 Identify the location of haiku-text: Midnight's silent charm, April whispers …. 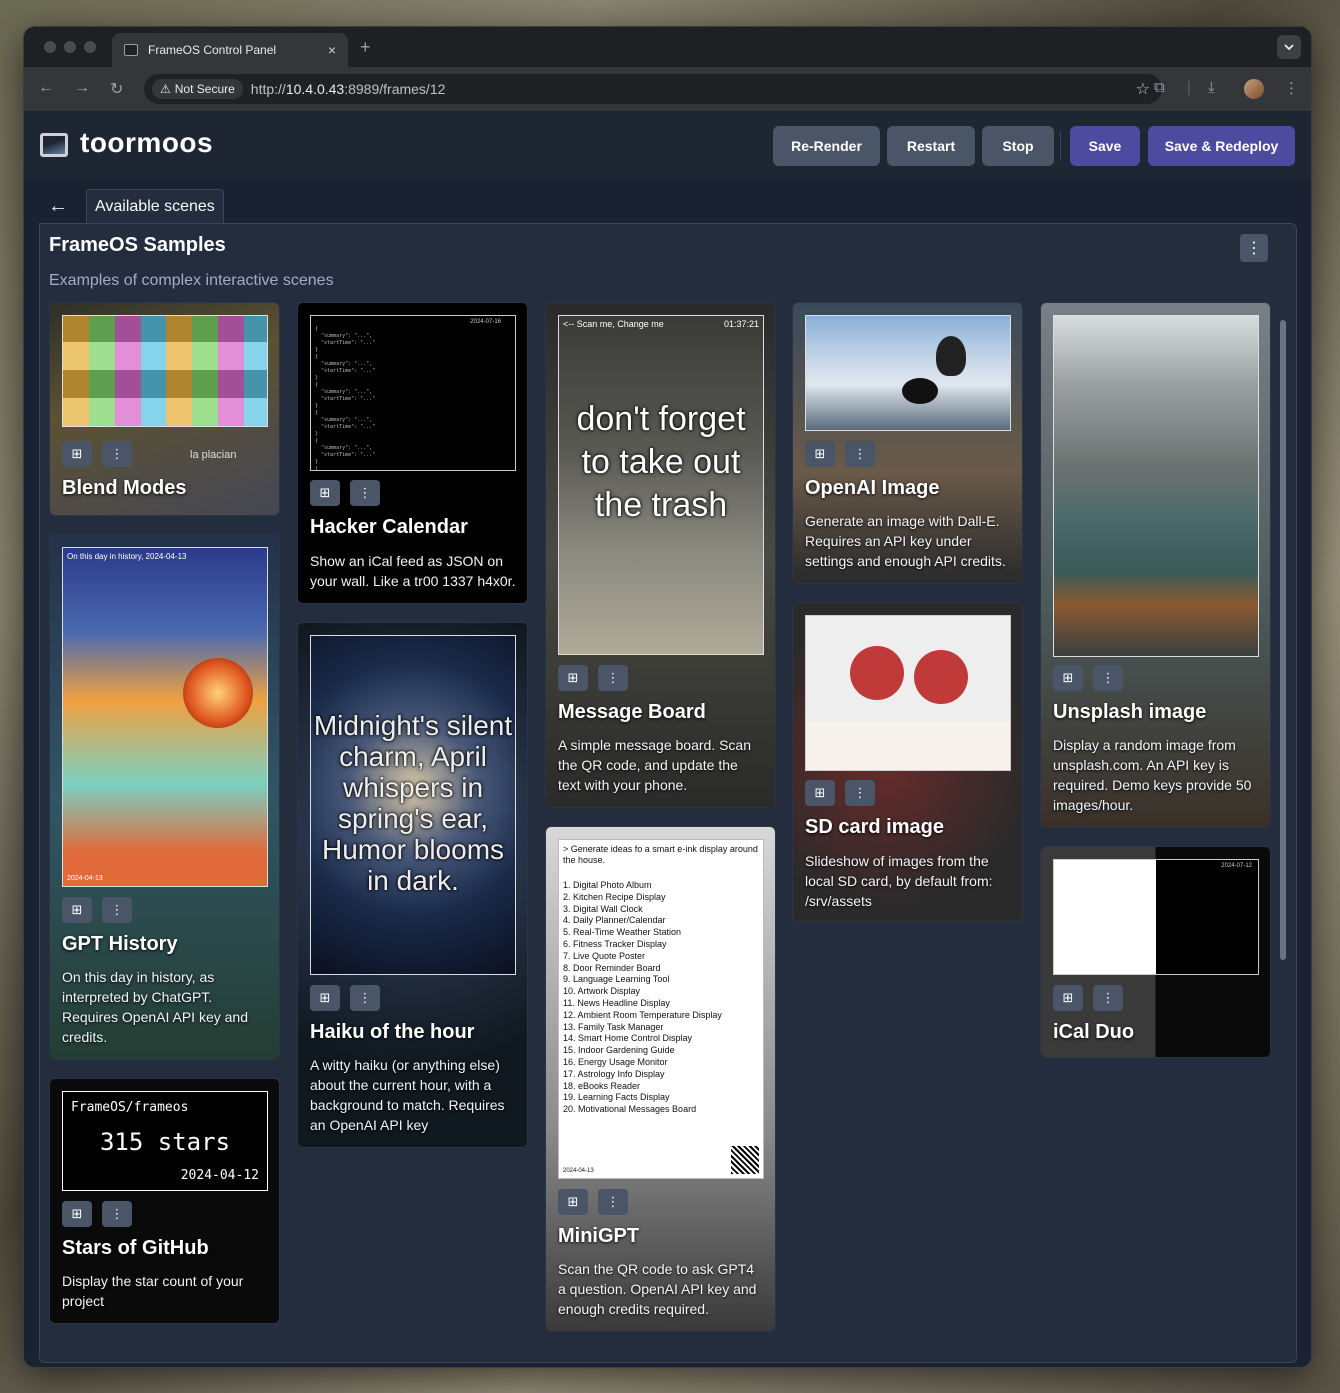
(413, 803).